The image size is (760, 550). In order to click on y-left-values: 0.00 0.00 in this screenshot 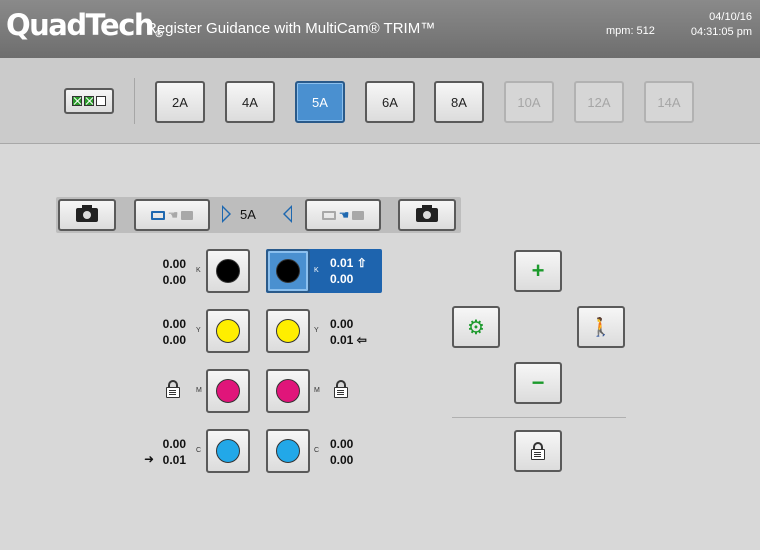, I will do `click(166, 332)`.